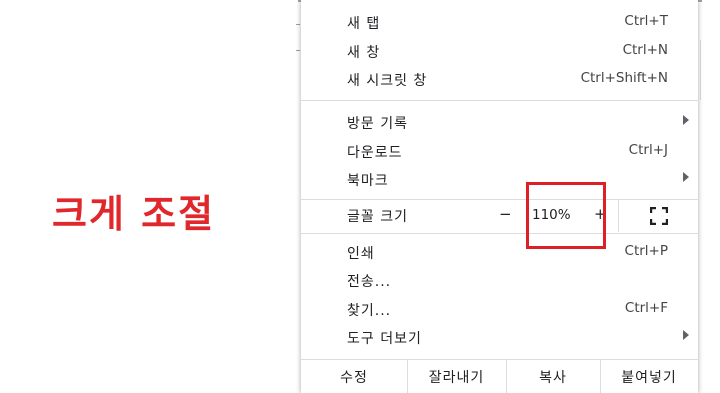 Image resolution: width=720 pixels, height=393 pixels. I want to click on menu-item-new-tab: 새 탭 Ctrl+T, so click(499, 21).